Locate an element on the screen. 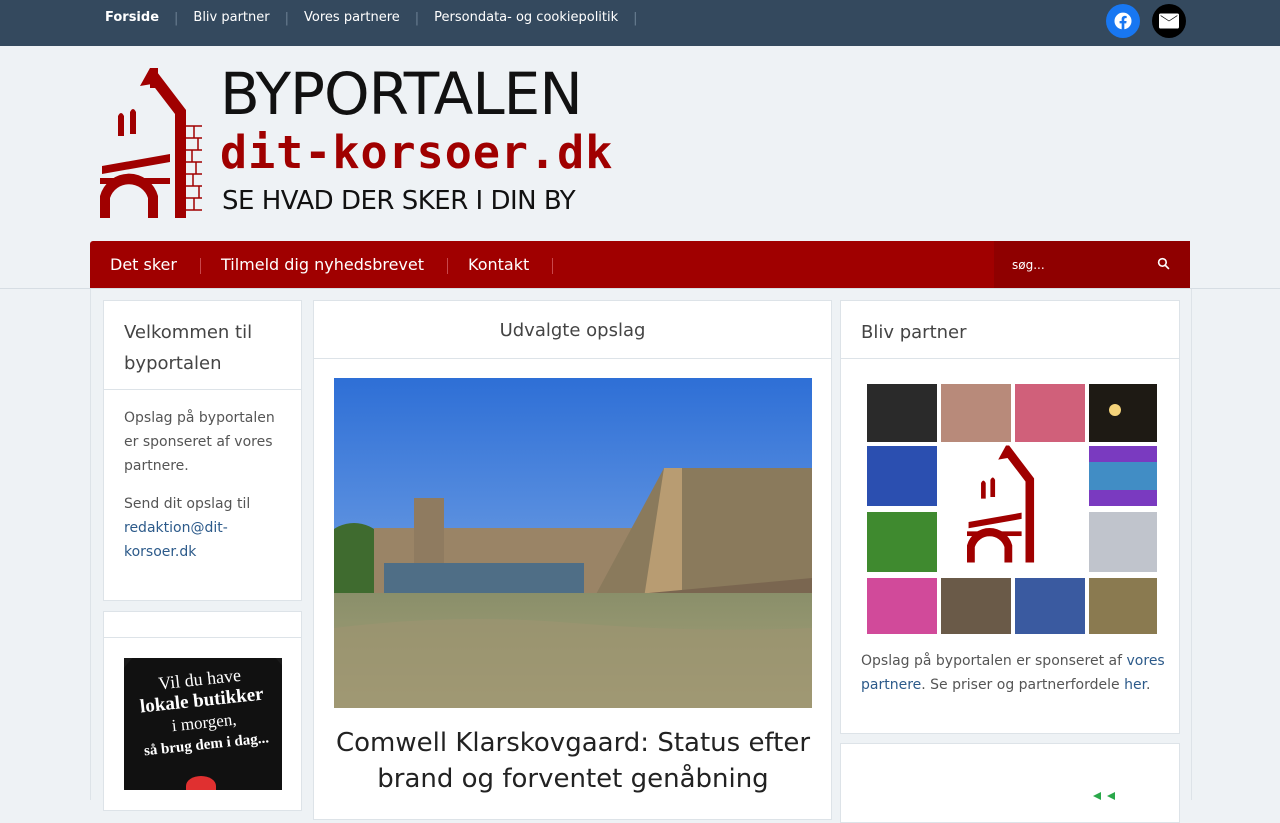  partner-text-suffix: . is located at coordinates (1148, 685).